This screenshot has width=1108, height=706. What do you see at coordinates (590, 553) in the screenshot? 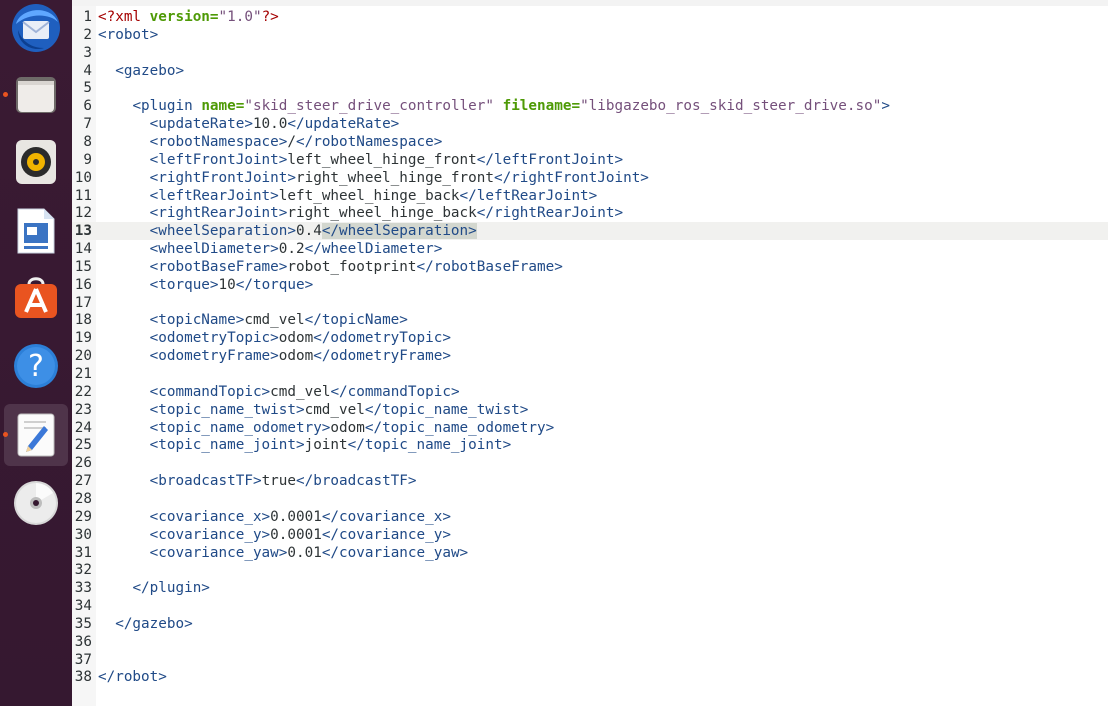
I see `code-line: 31 <covariance_yaw>0.01</covariance_yaw>` at bounding box center [590, 553].